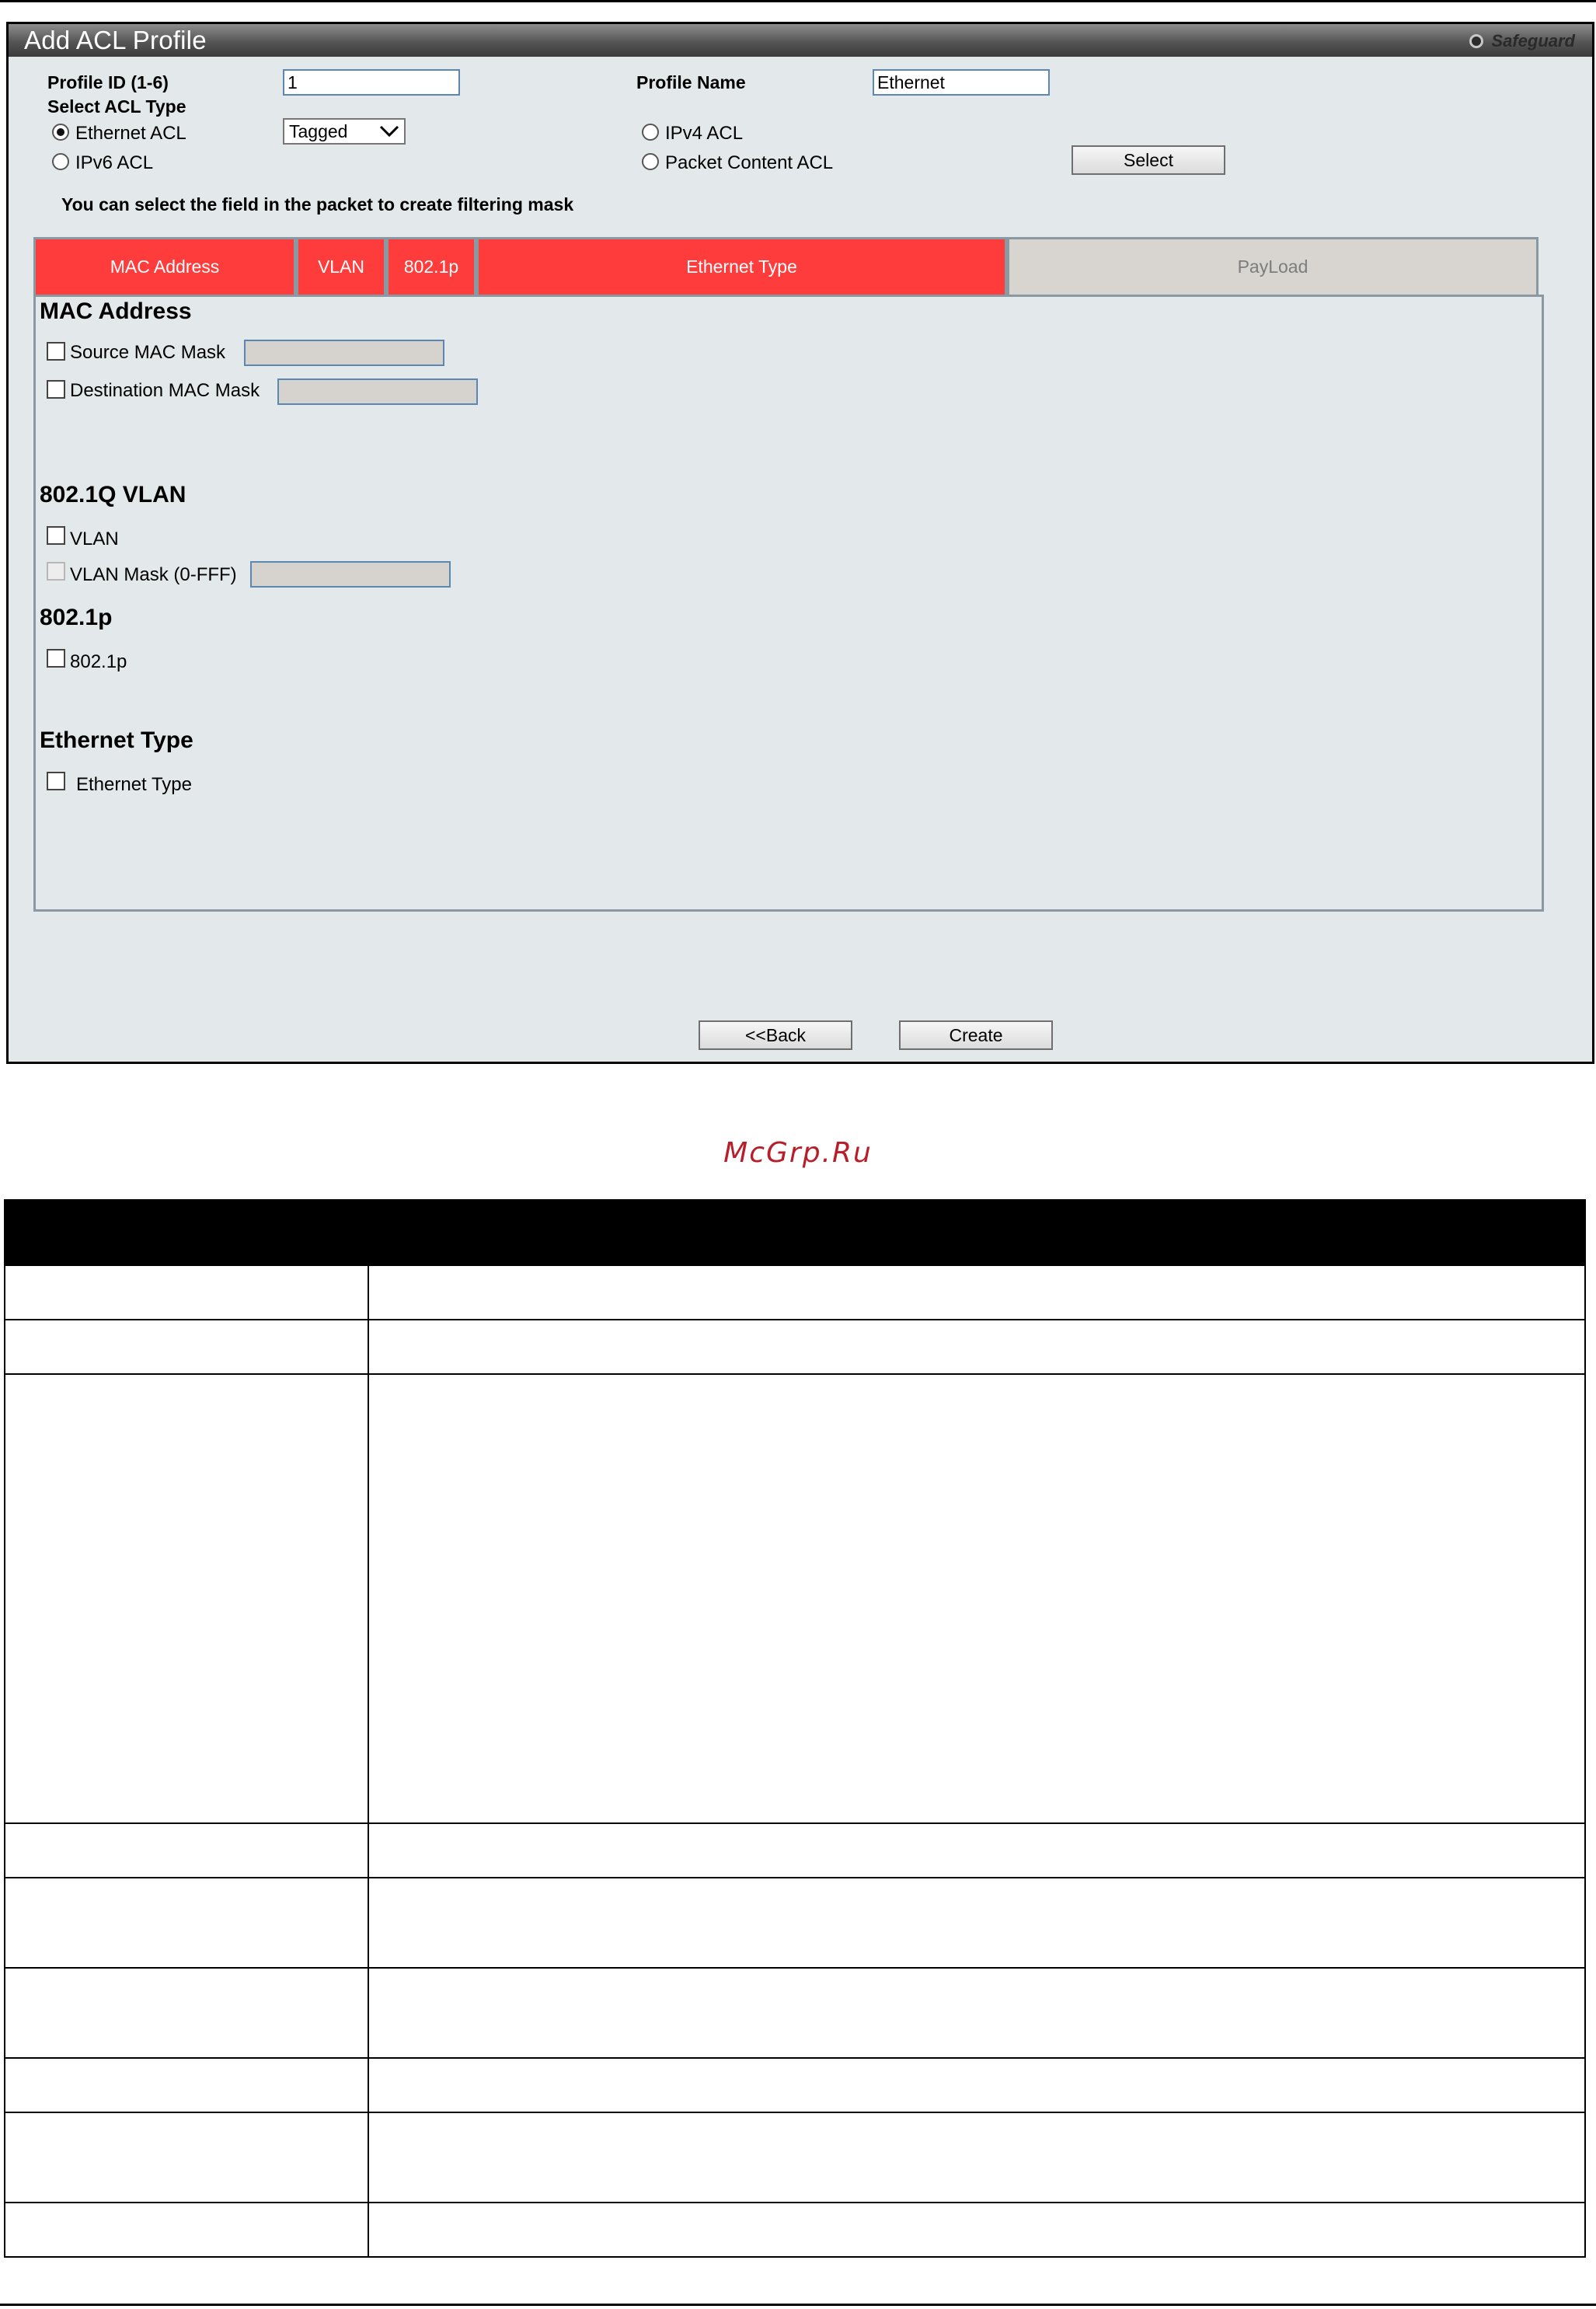 This screenshot has height=2309, width=1596. Describe the element at coordinates (795, 1232) in the screenshot. I see `table-header-row` at that location.